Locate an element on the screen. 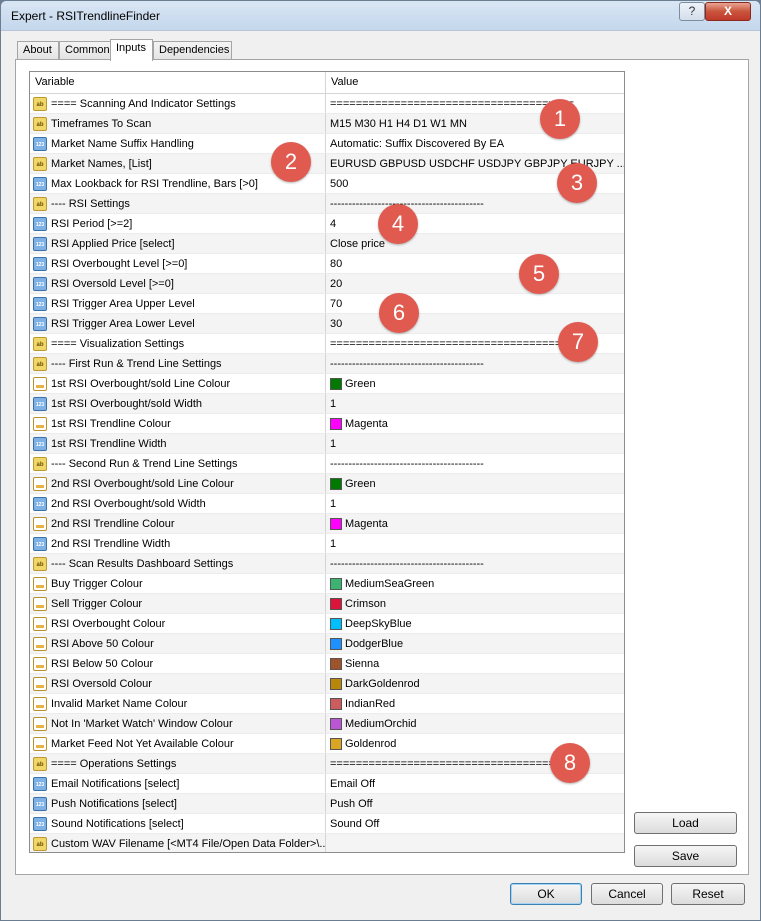  variable-cell: ab ---- RSI Settings is located at coordinates (178, 203).